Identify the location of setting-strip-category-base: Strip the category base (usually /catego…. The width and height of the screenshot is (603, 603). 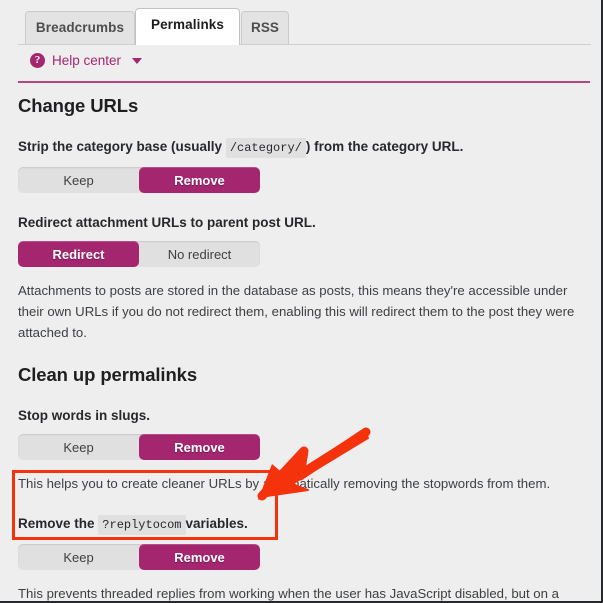
(304, 165).